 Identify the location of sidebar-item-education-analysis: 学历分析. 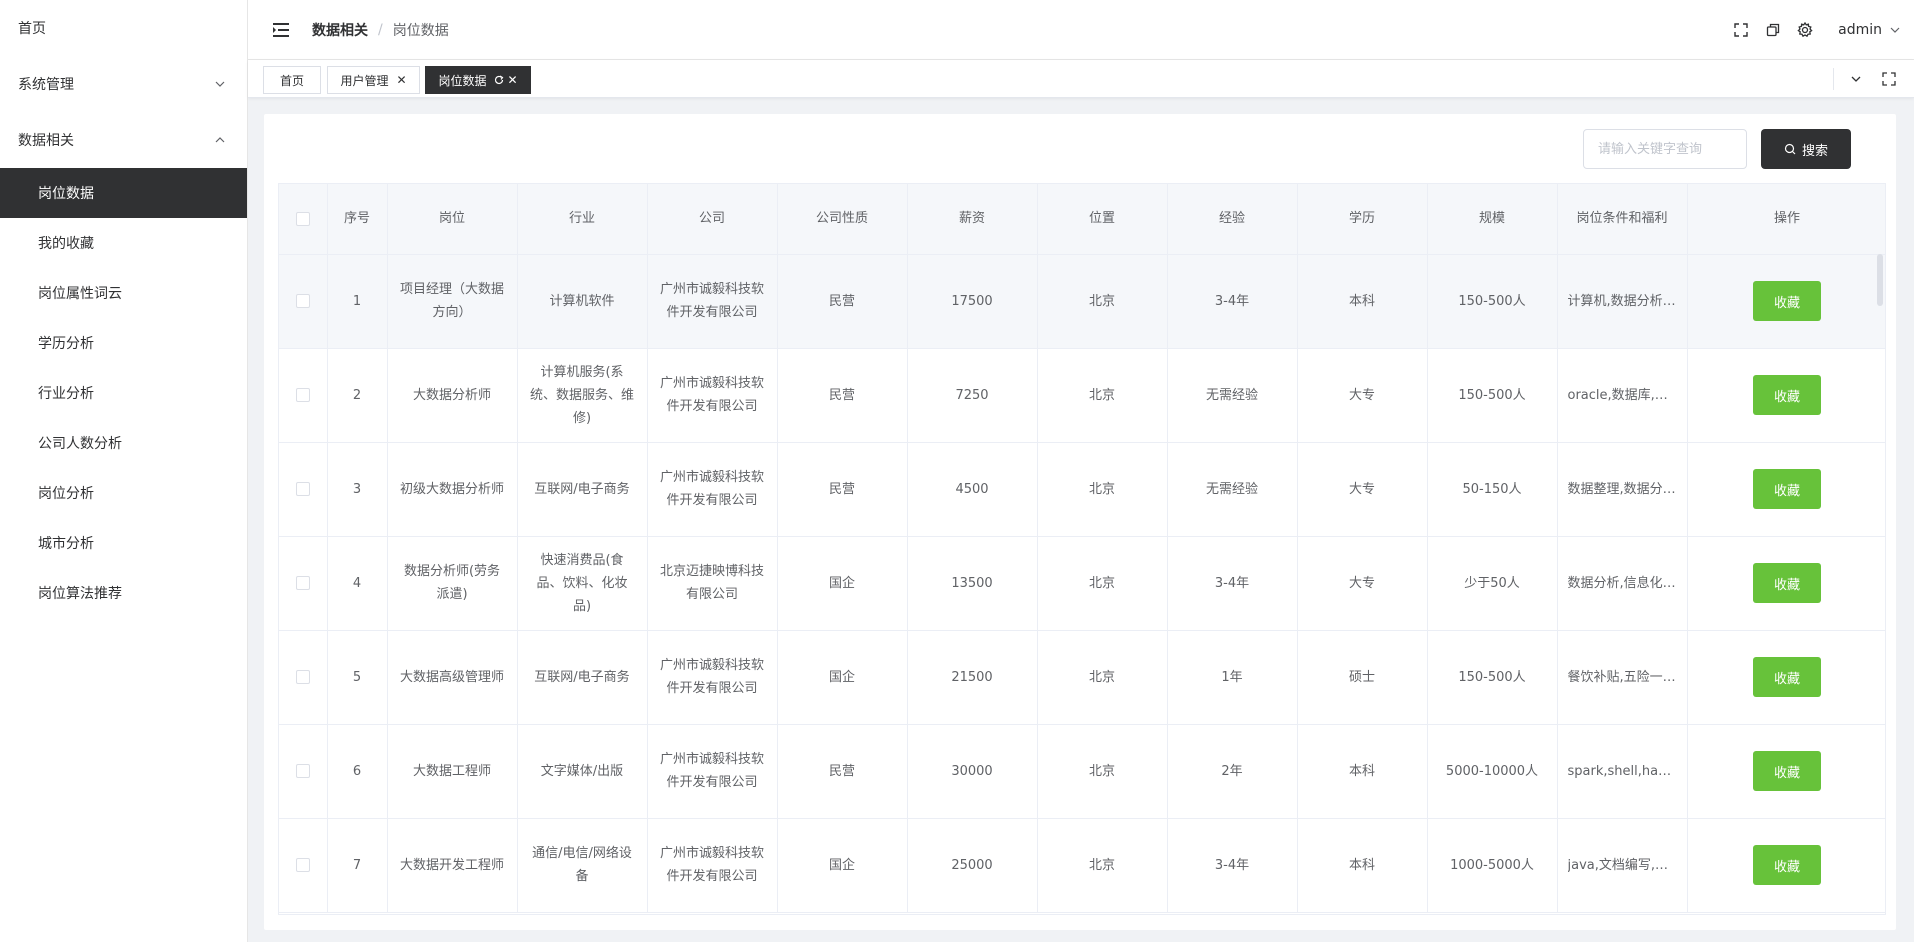
(123, 343).